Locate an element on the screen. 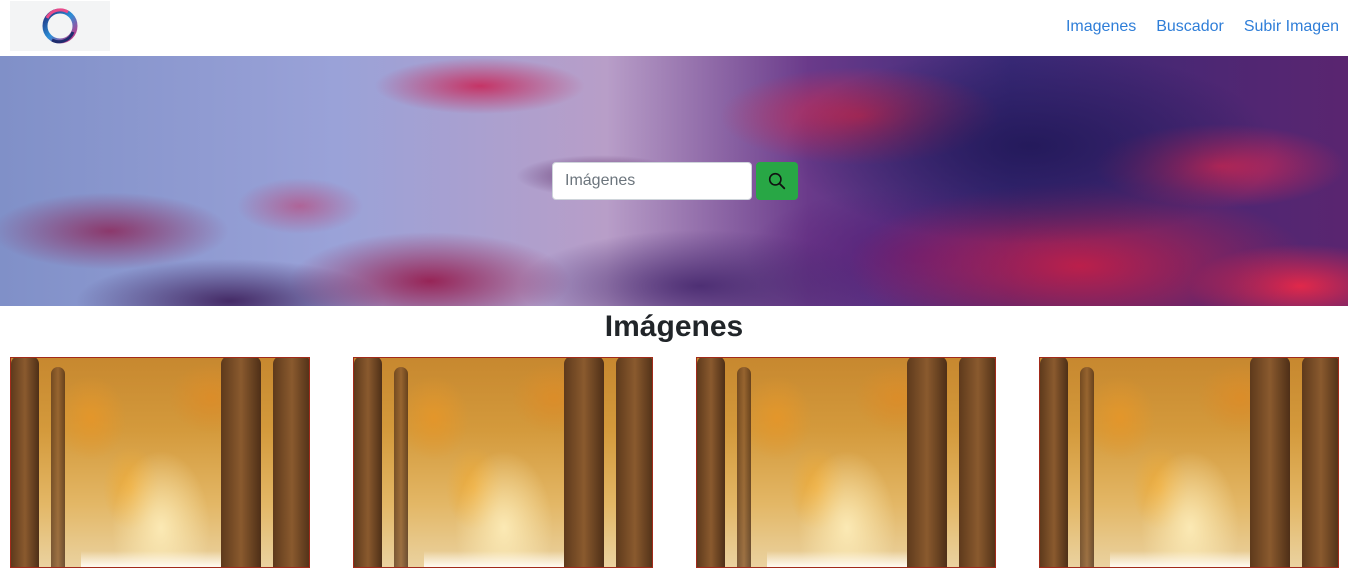 This screenshot has width=1348, height=568. navbar: Imagenes Buscador Subir Imagen is located at coordinates (674, 28).